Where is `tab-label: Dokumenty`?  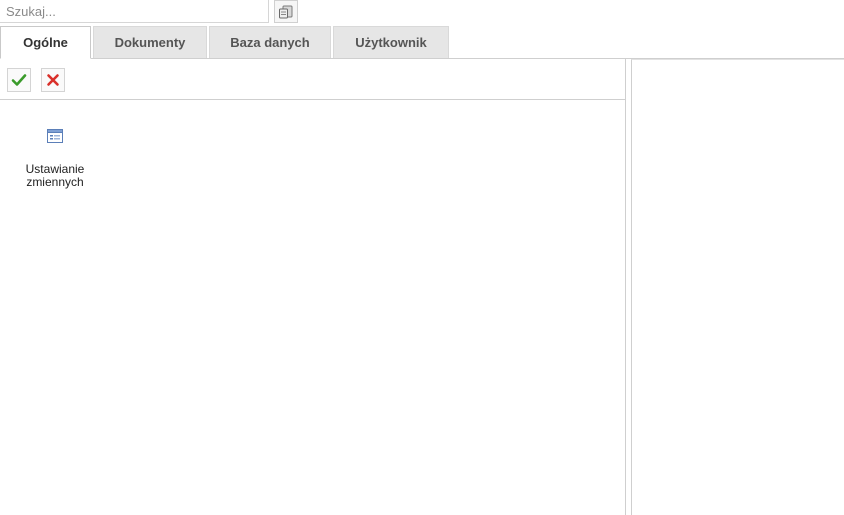 tab-label: Dokumenty is located at coordinates (150, 42).